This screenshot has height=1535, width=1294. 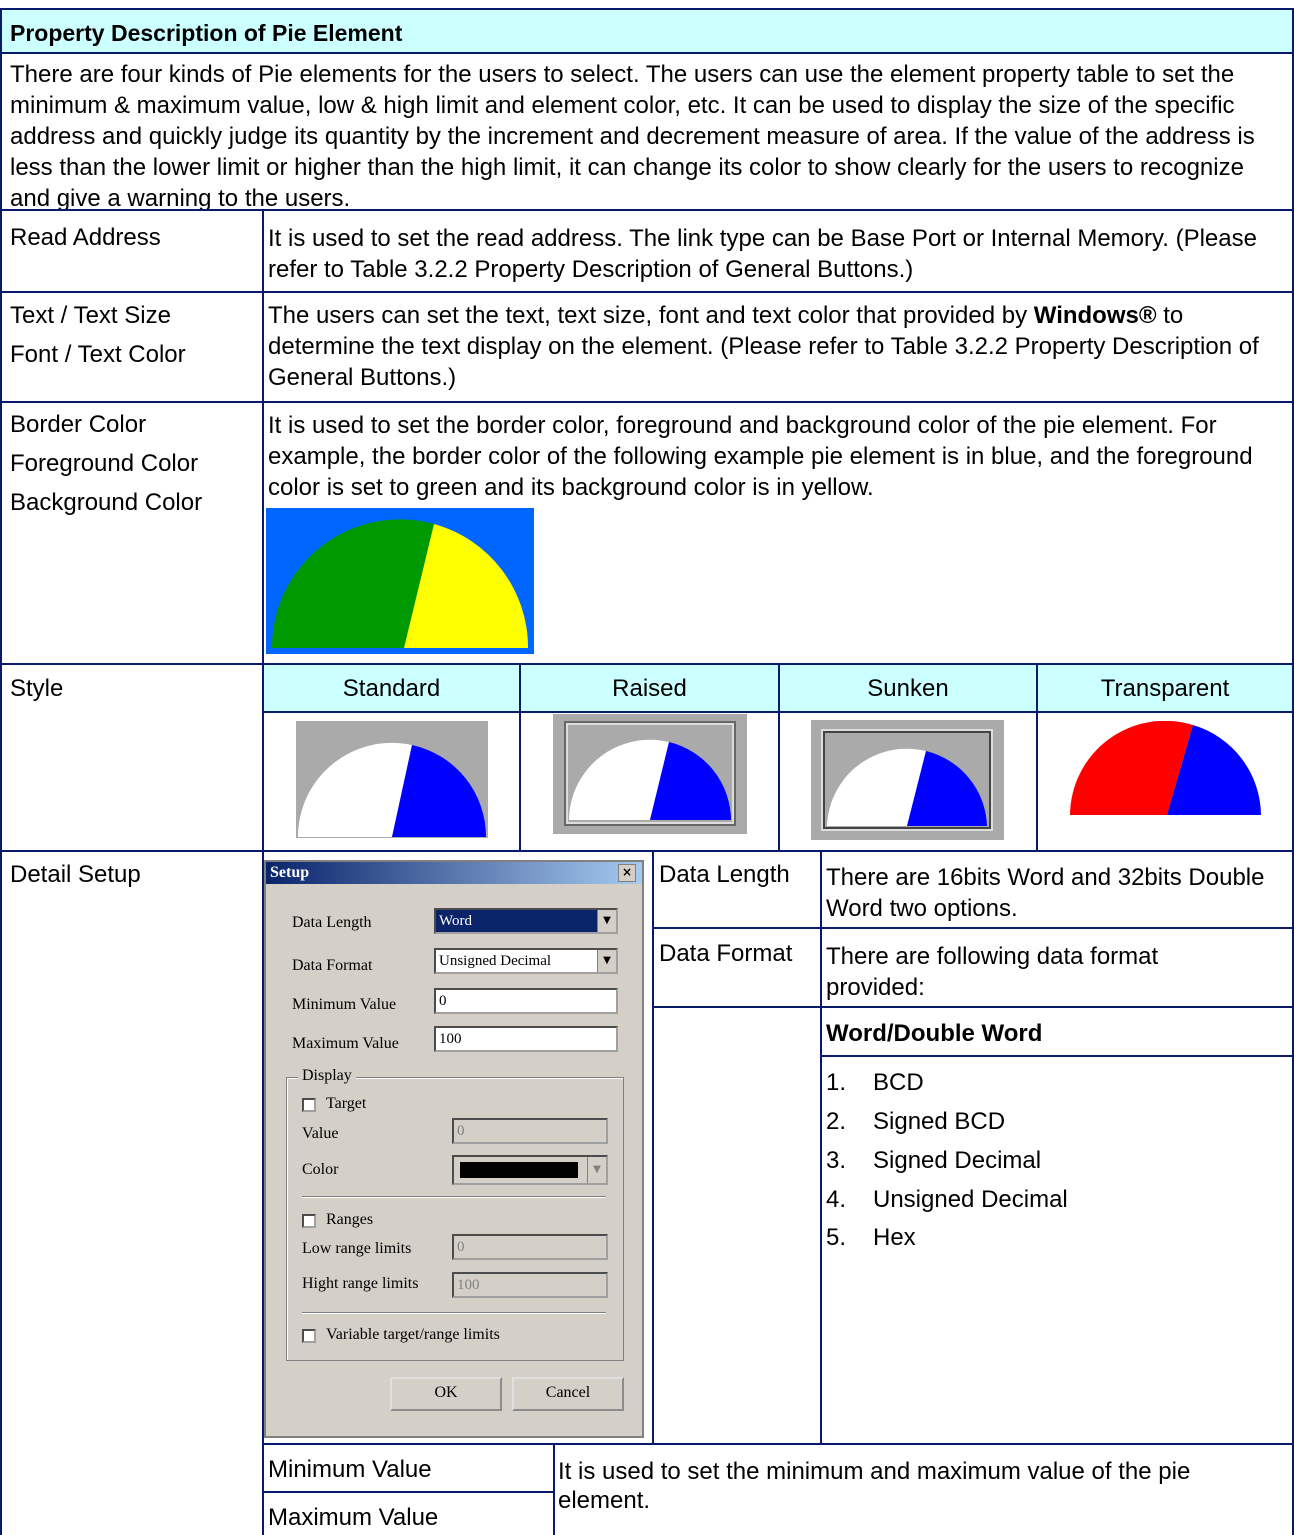 What do you see at coordinates (320, 1133) in the screenshot?
I see `value-label: Value` at bounding box center [320, 1133].